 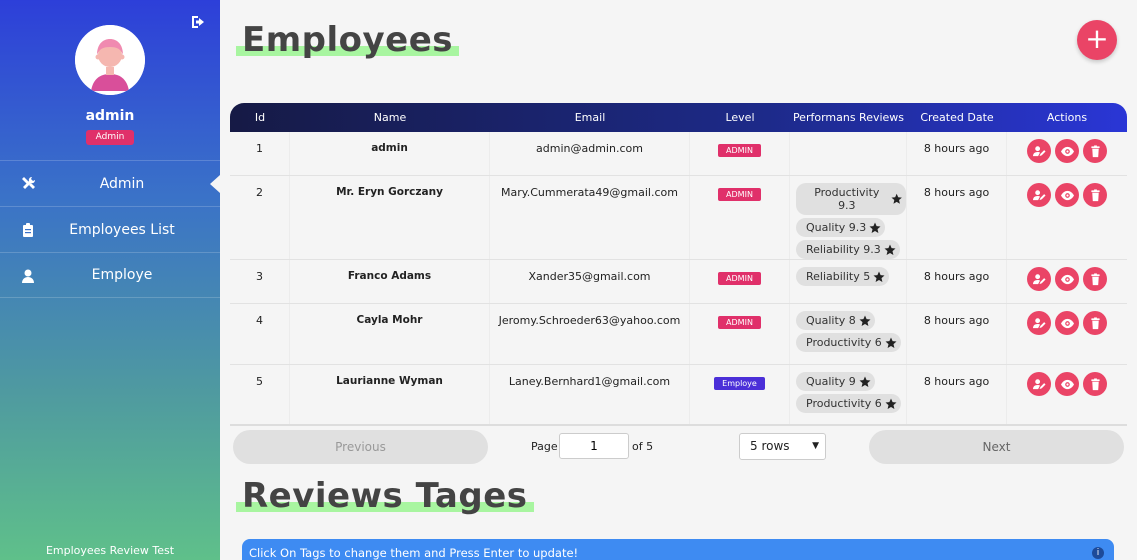 I want to click on review-tag-label: Reliability 5, so click(x=838, y=276).